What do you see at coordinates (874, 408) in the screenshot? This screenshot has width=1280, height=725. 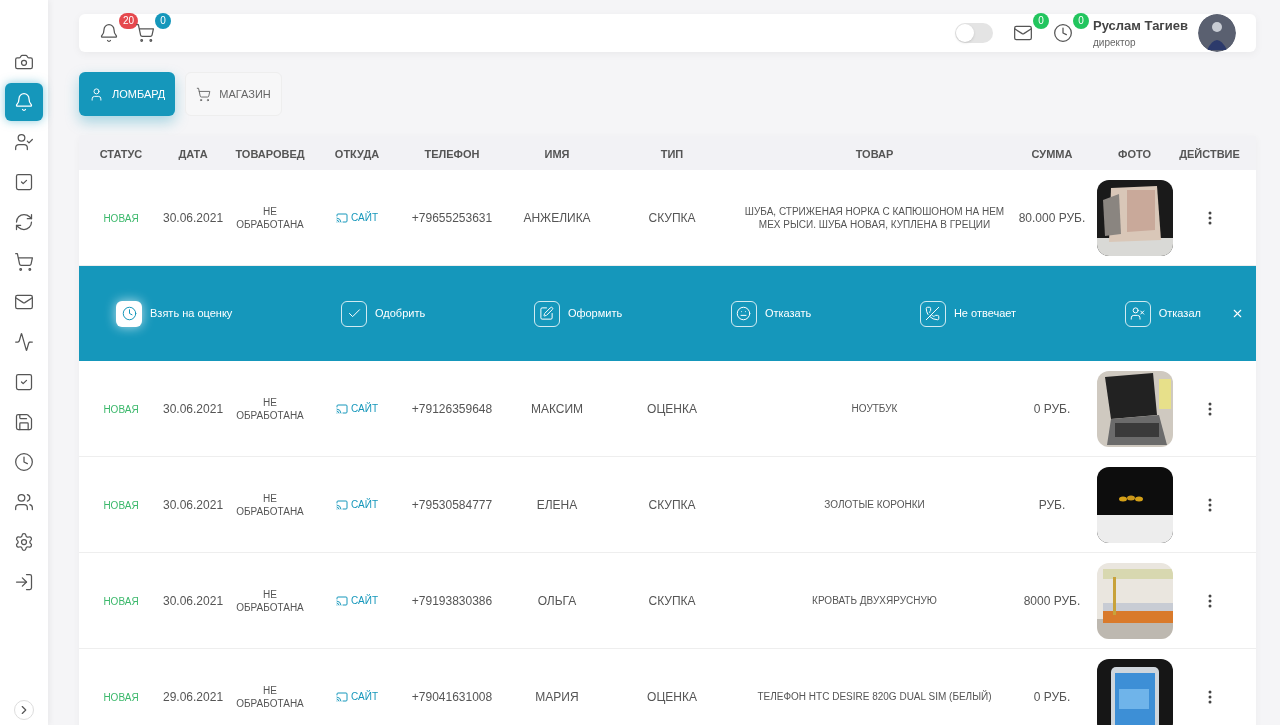 I see `table-cell: НОУТБУК` at bounding box center [874, 408].